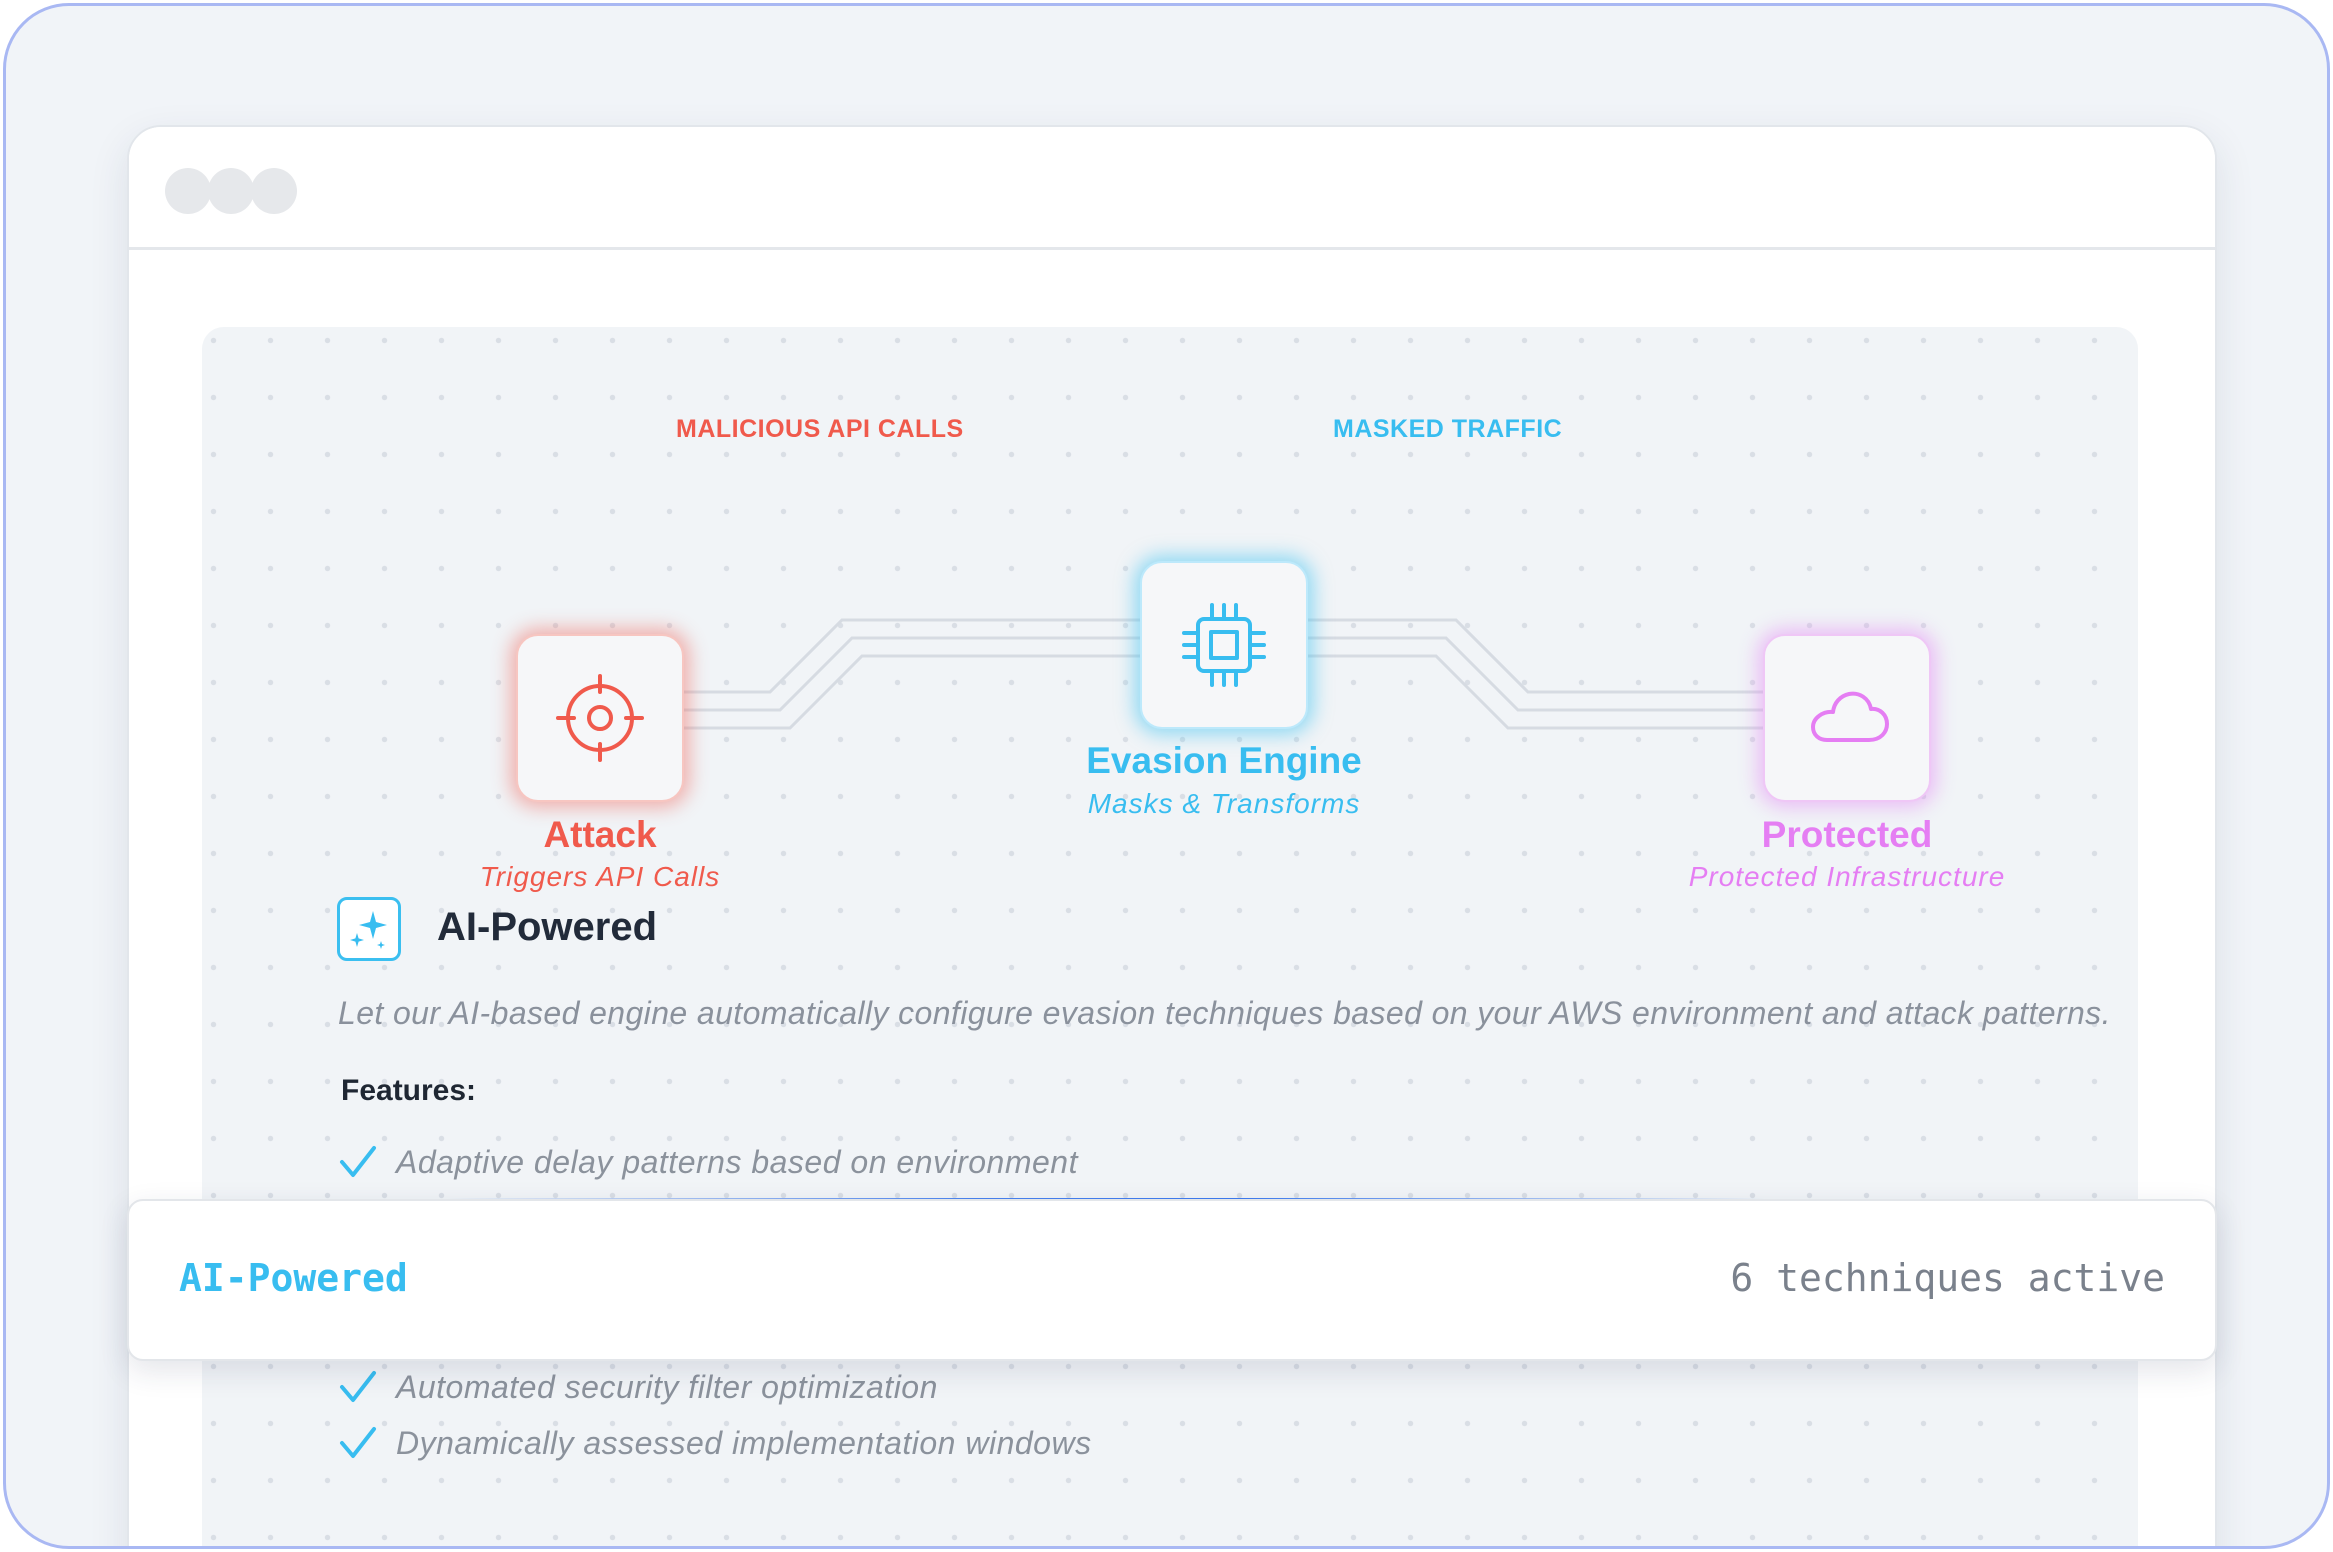 The width and height of the screenshot is (2333, 1552). I want to click on status-bar: AI-Powered 6 techniques active, so click(1172, 1280).